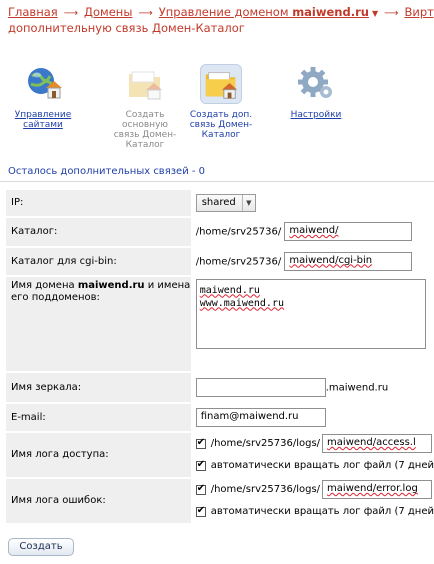 This screenshot has width=434, height=564. Describe the element at coordinates (107, 171) in the screenshot. I see `remaining-links-text: Осталось дополнительных связей - 0` at that location.